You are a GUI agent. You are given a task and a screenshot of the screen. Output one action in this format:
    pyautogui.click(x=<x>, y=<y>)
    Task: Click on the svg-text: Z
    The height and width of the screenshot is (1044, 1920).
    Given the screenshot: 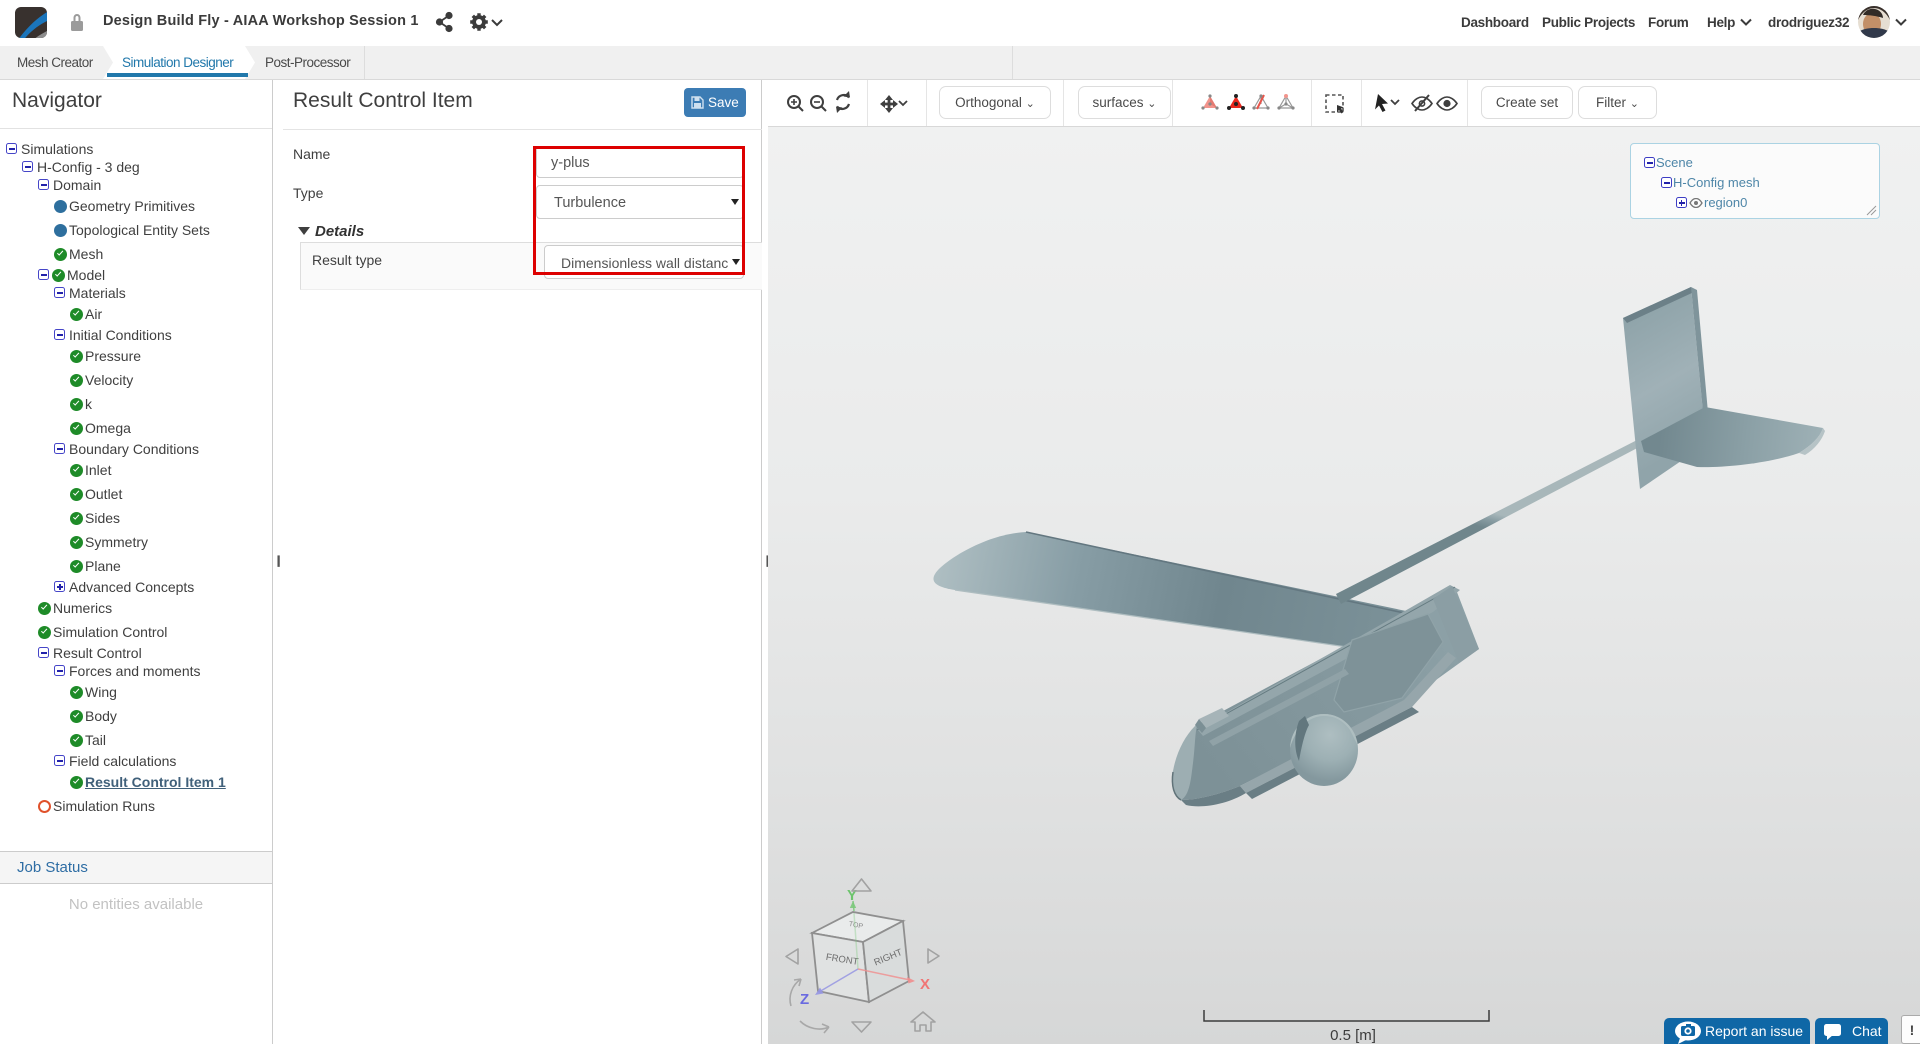 What is the action you would take?
    pyautogui.click(x=804, y=999)
    